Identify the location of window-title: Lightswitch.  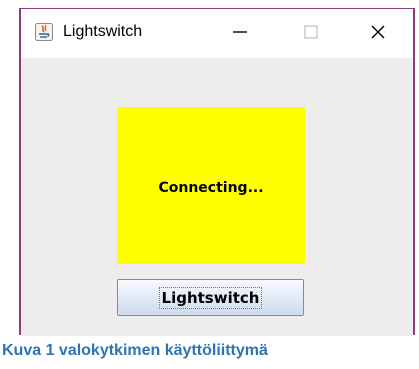
(103, 31).